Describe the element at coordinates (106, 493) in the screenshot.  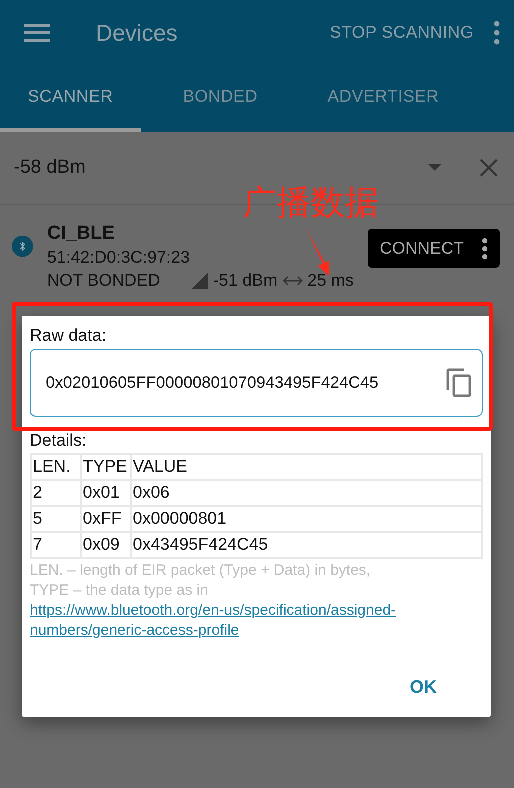
I see `table-cell: 0x01` at that location.